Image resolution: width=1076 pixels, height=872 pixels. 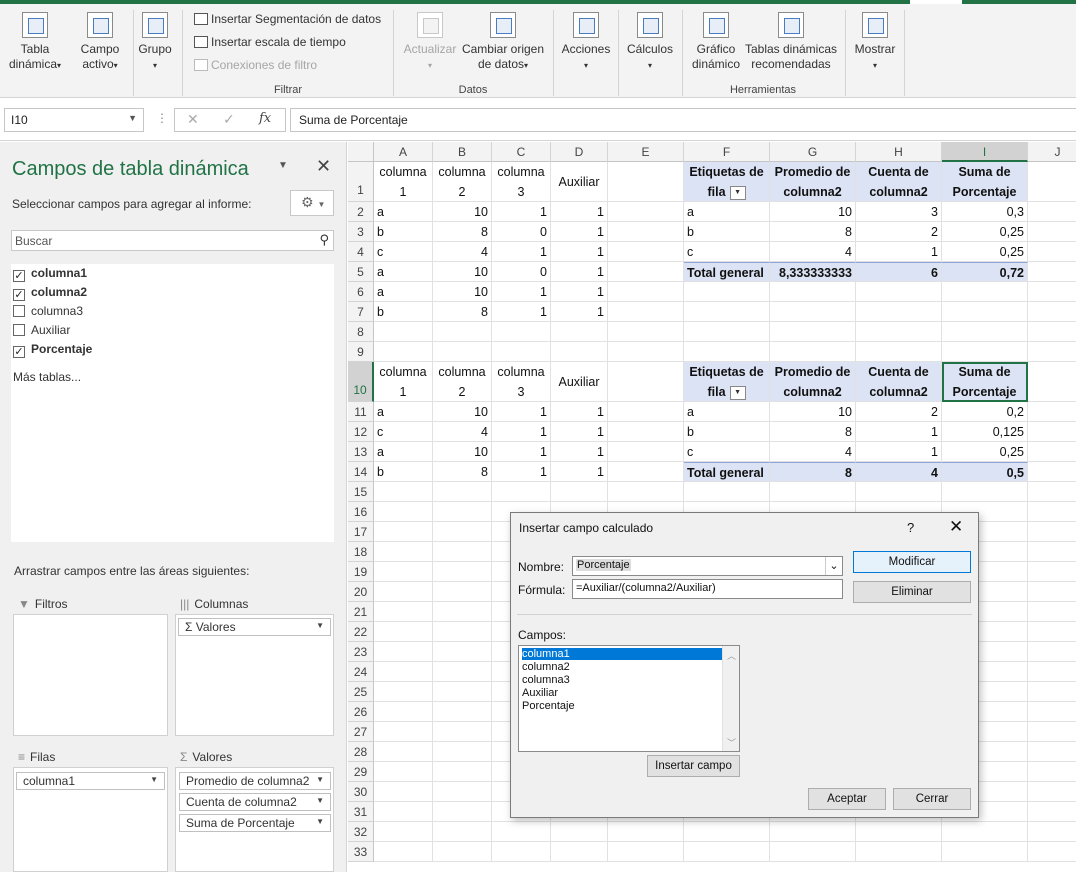 I want to click on formula-field: =Auxiliar/(columna2/Auxiliar), so click(x=707, y=589).